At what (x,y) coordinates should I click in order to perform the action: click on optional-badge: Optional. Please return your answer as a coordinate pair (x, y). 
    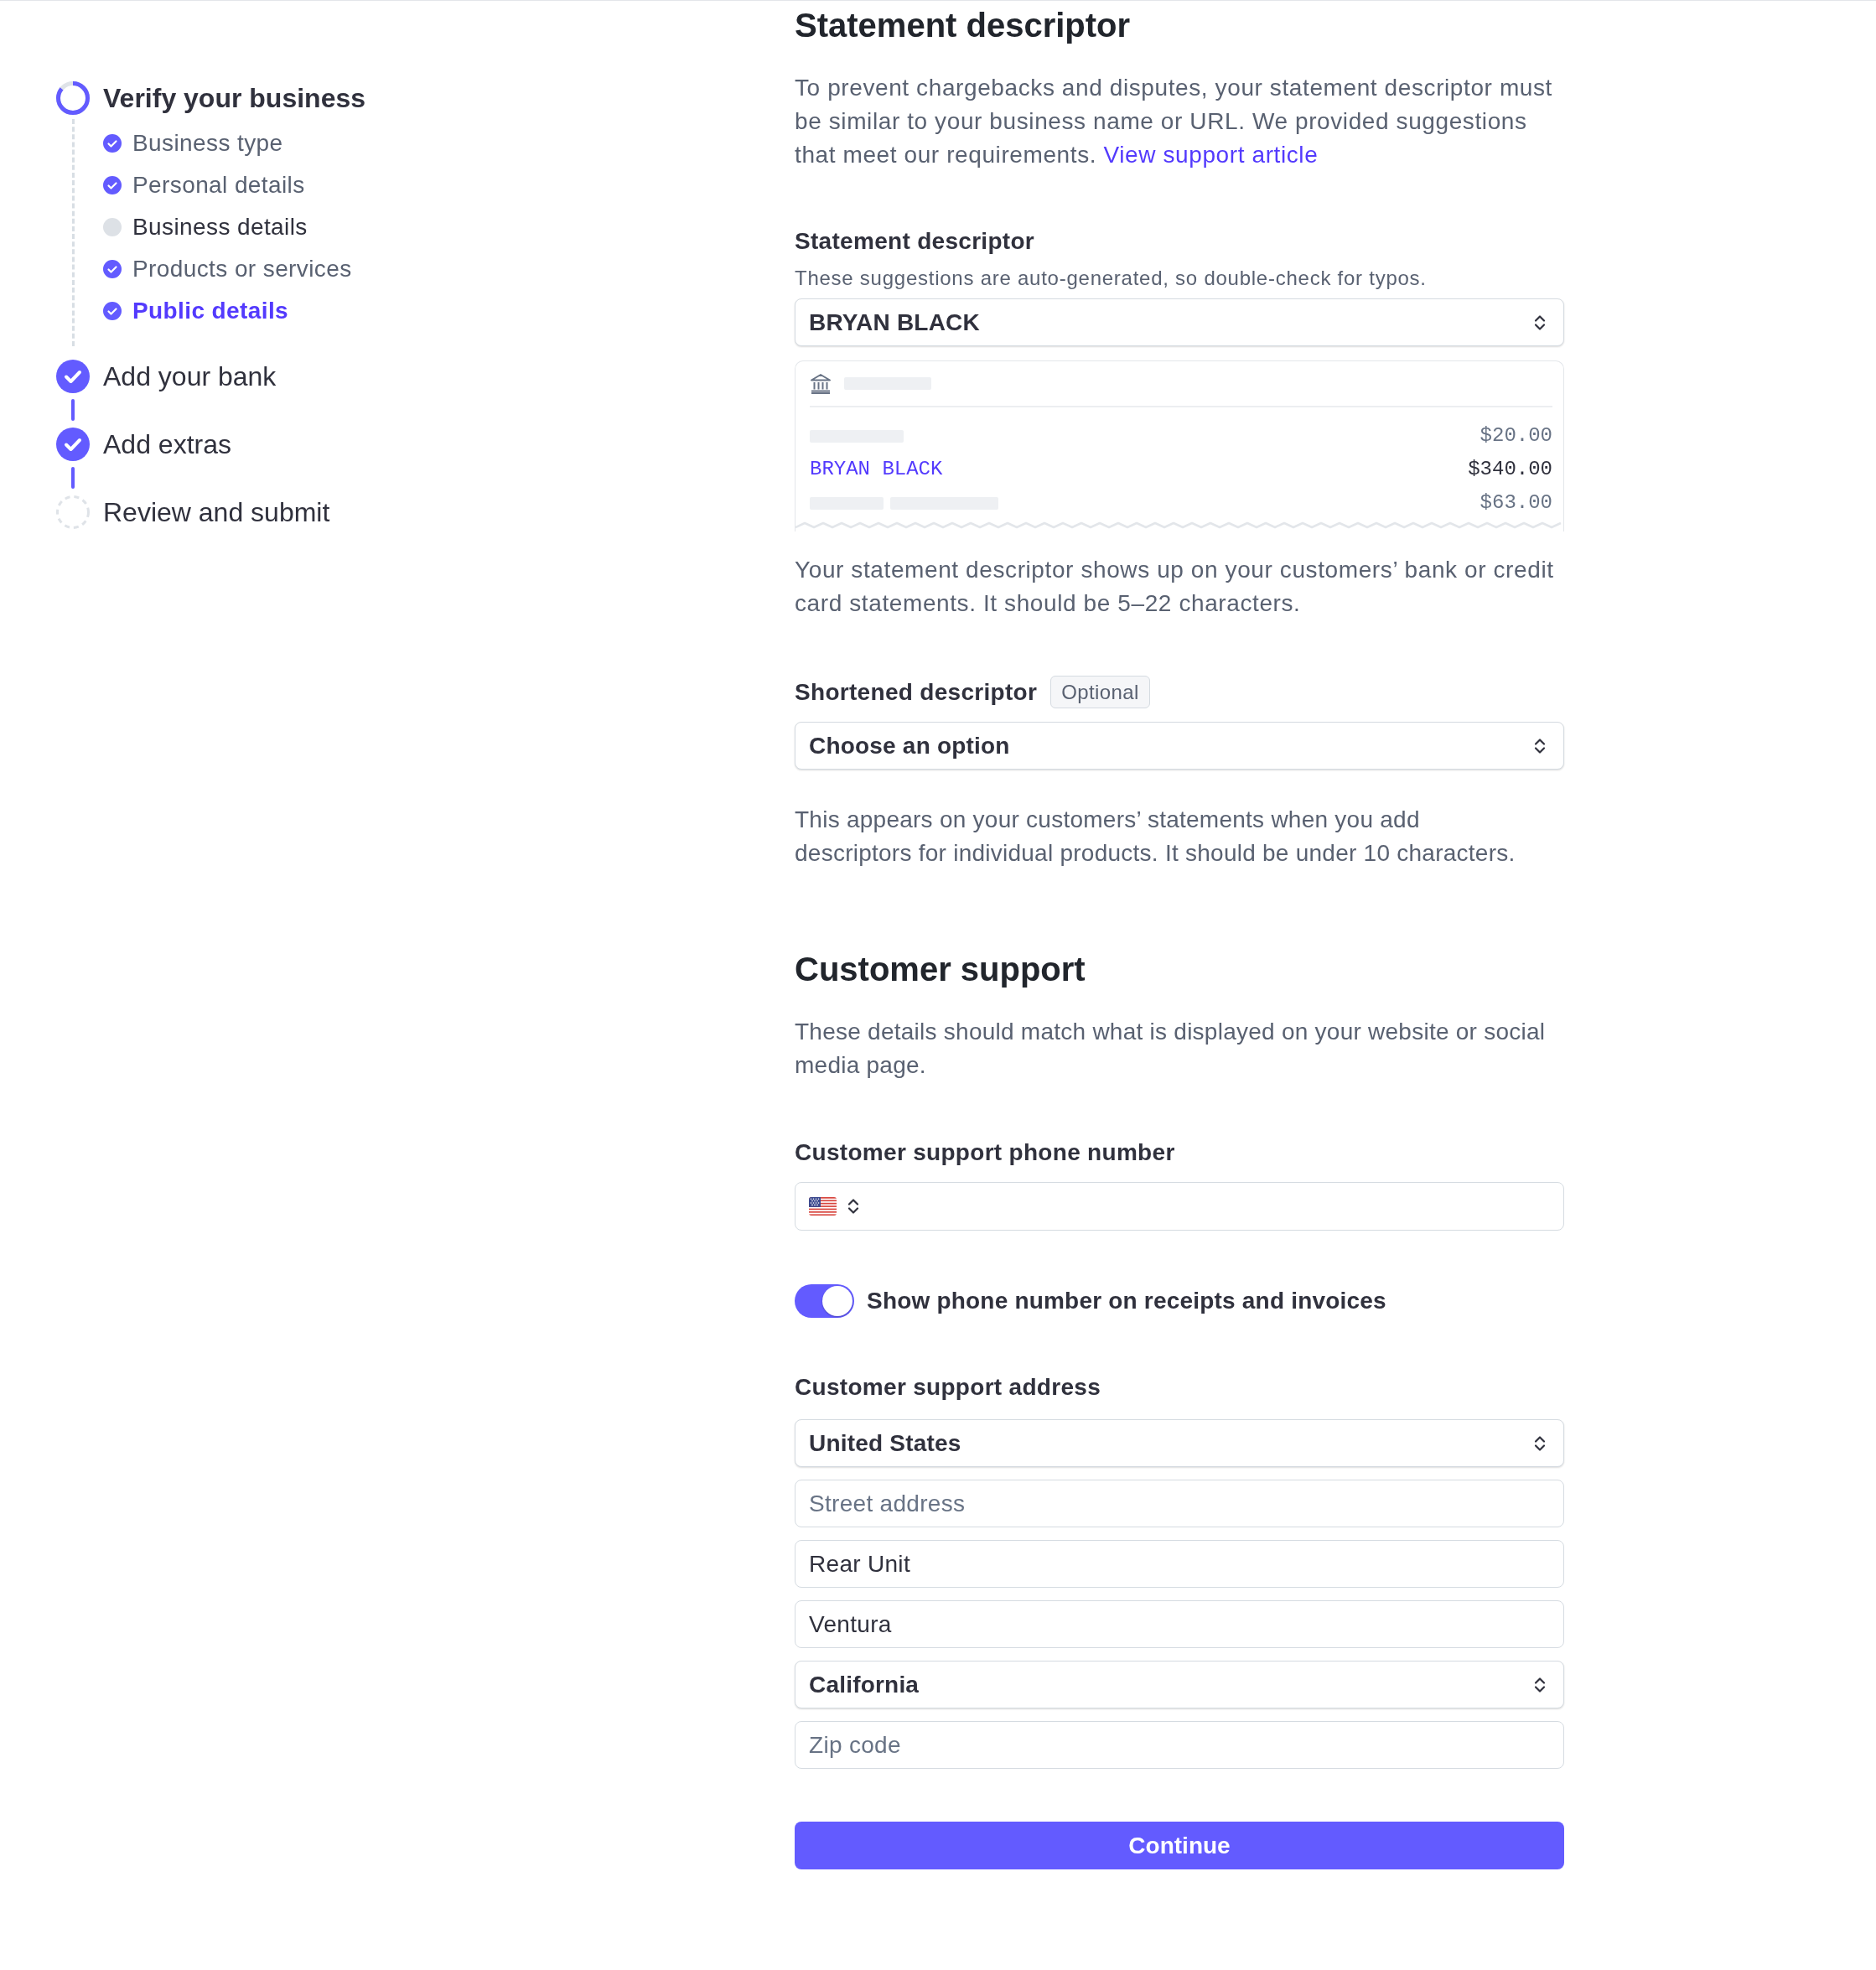
    Looking at the image, I should click on (1100, 692).